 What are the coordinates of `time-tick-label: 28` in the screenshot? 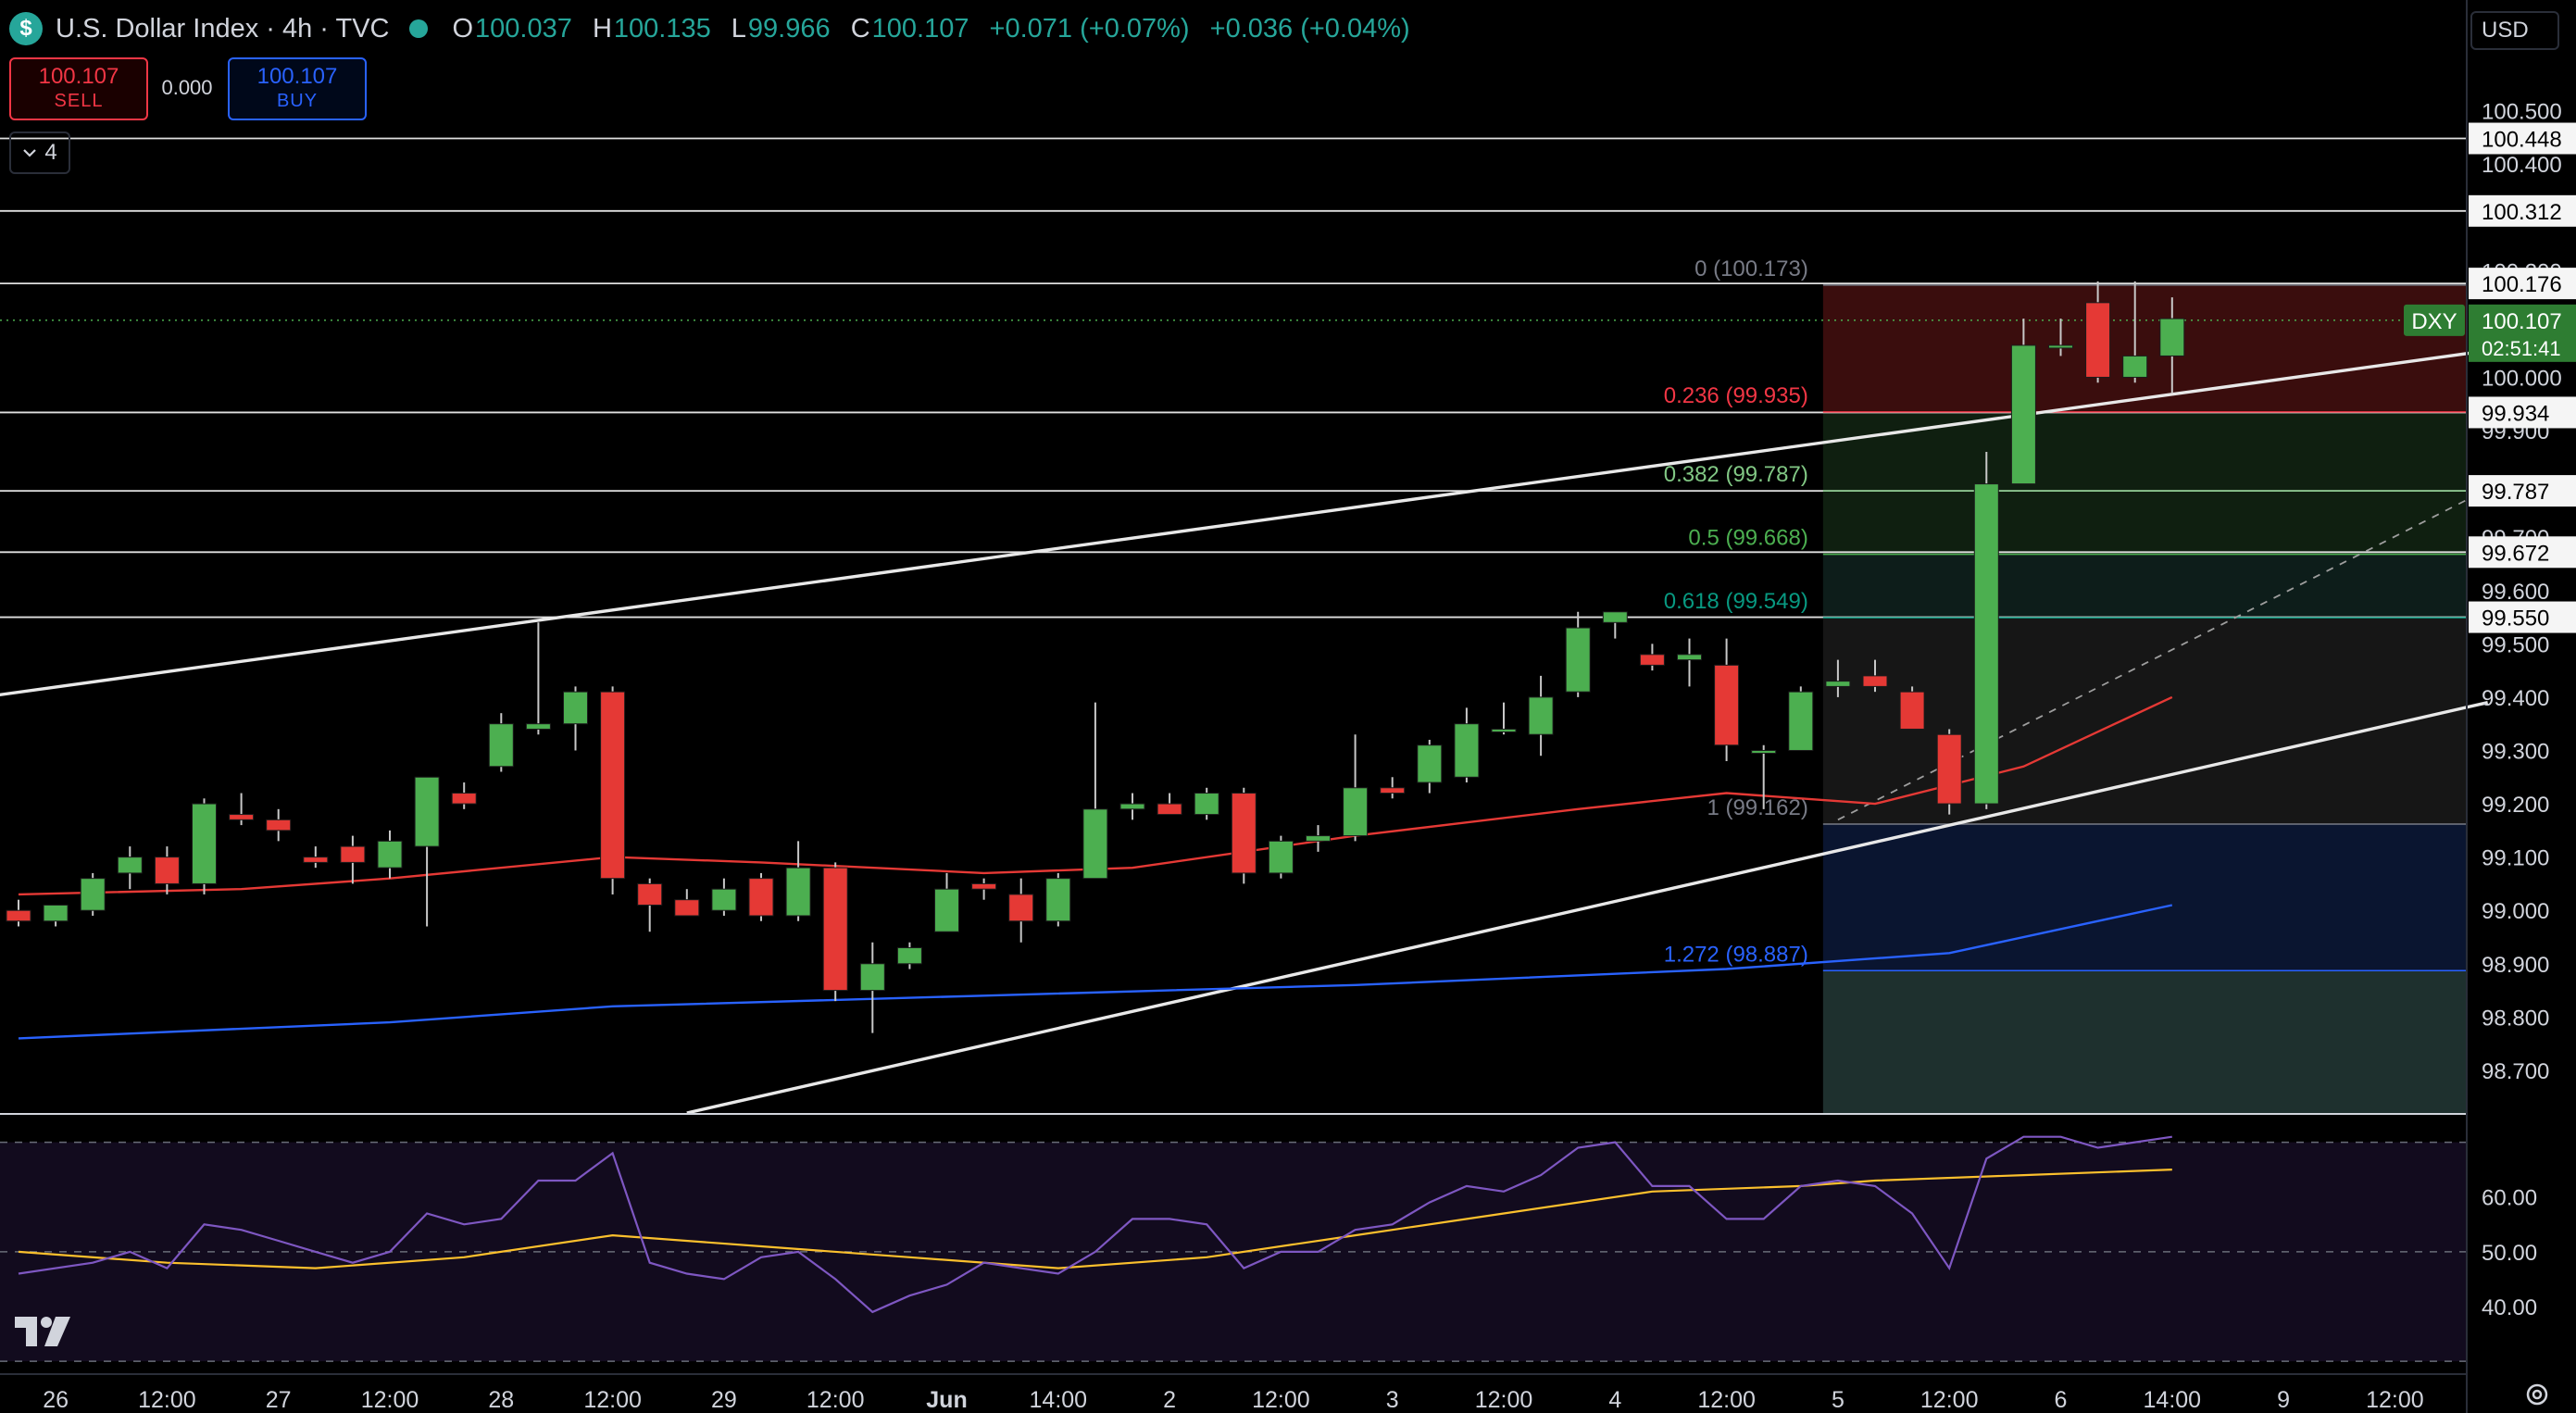 It's located at (501, 1400).